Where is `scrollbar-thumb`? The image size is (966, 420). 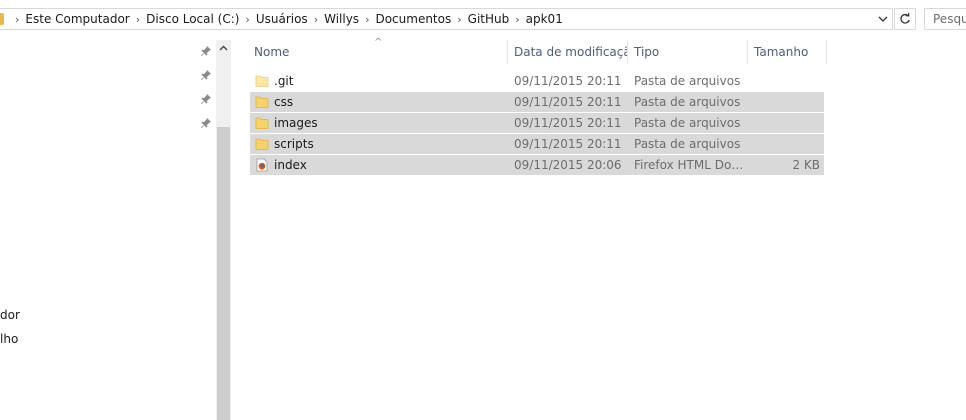
scrollbar-thumb is located at coordinates (223, 273).